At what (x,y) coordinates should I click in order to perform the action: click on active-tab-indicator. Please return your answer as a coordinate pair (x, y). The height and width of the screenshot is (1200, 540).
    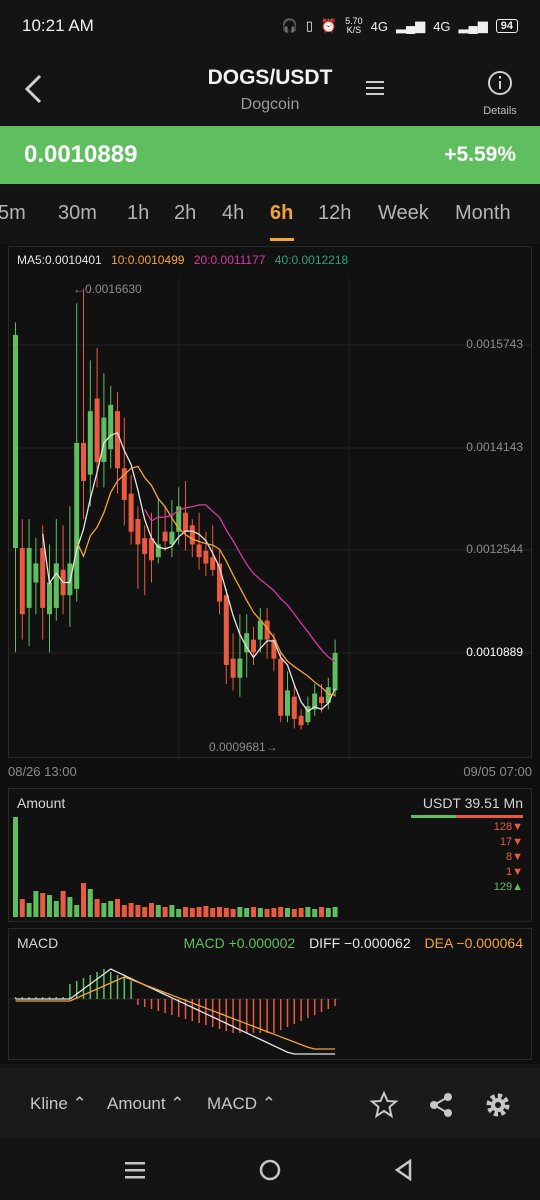
    Looking at the image, I should click on (282, 239).